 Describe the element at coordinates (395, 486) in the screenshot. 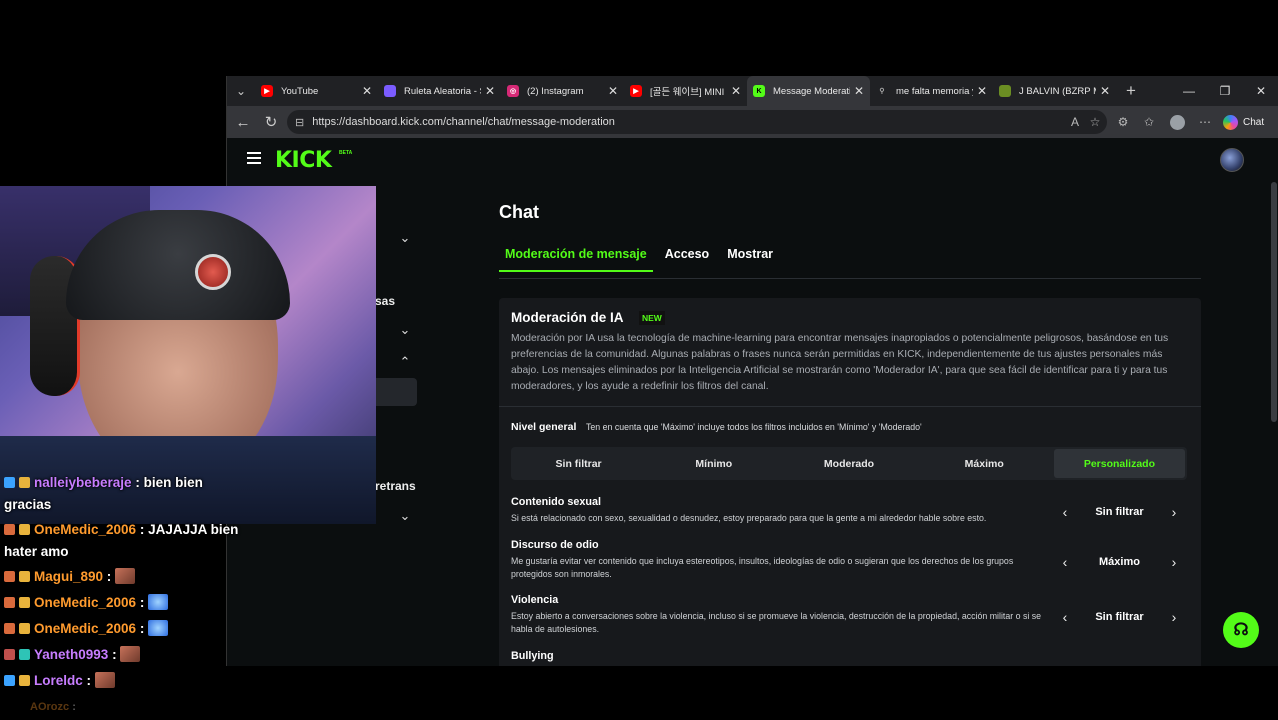

I see `sidebar-item-partial: retrans` at that location.